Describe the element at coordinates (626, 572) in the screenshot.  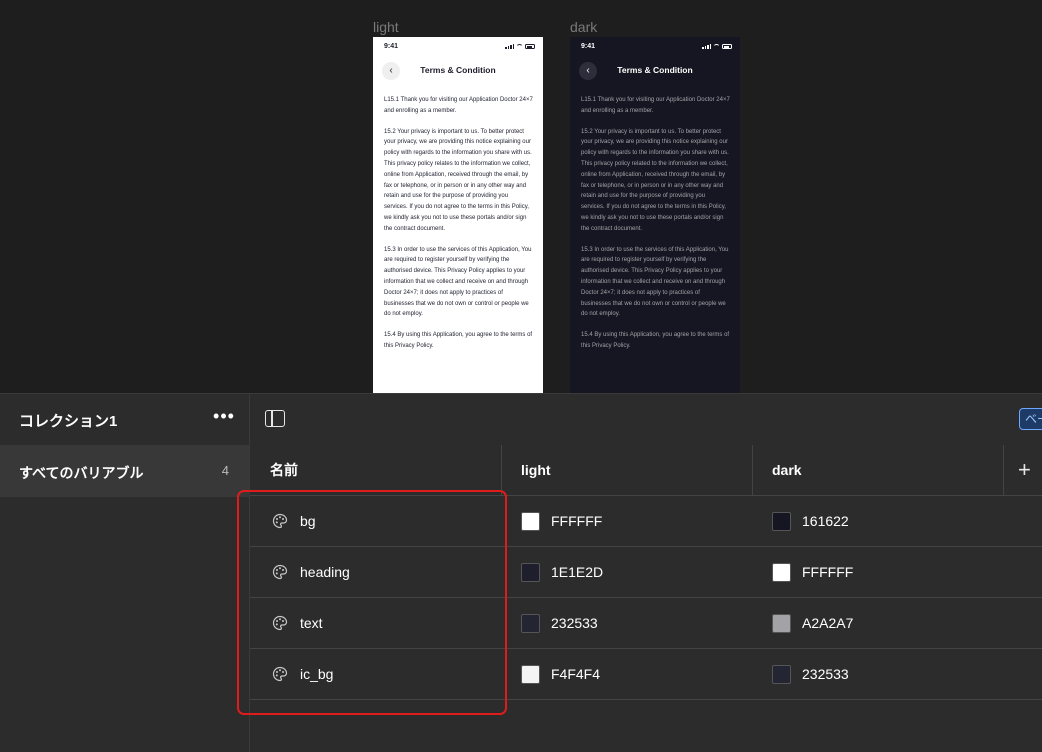
I see `light-value-cell: 1E1E2D` at that location.